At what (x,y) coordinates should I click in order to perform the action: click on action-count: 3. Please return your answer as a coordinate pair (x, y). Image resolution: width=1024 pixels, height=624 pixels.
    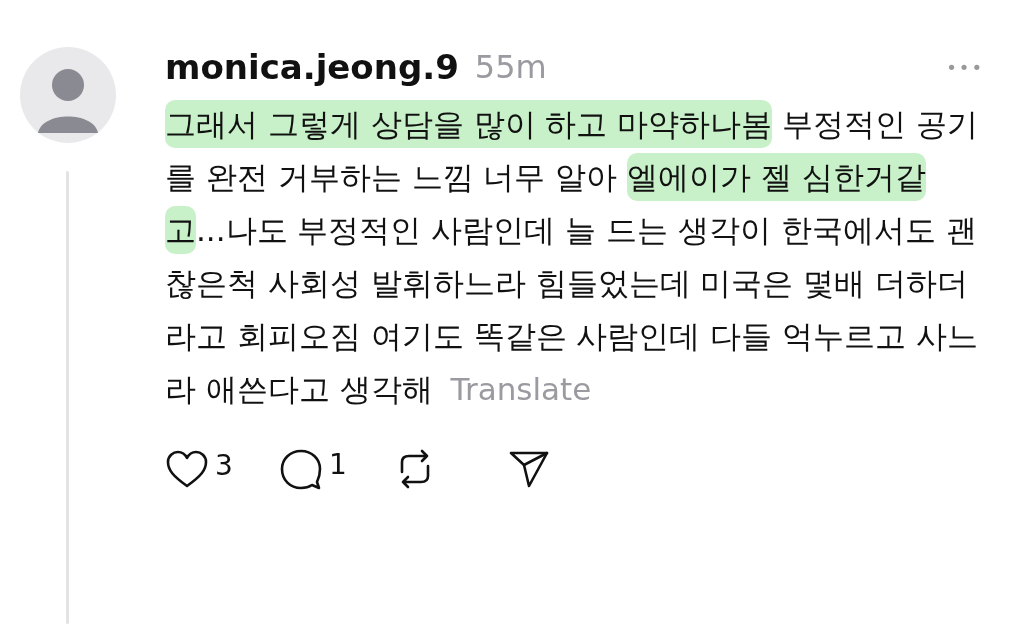
    Looking at the image, I should click on (224, 466).